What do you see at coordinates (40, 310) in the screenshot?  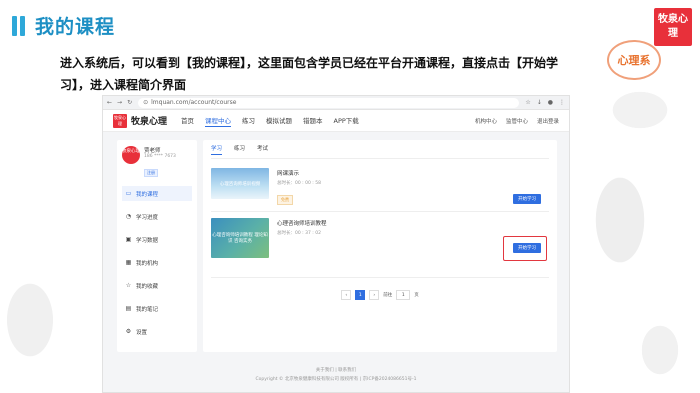 I see `world-map-decoration-left` at bounding box center [40, 310].